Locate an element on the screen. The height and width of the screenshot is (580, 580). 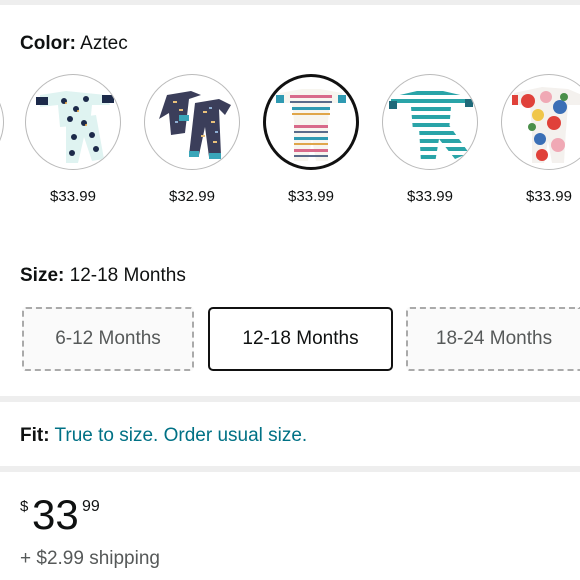
size-option-12-18-months: 12-18 Months is located at coordinates (300, 339).